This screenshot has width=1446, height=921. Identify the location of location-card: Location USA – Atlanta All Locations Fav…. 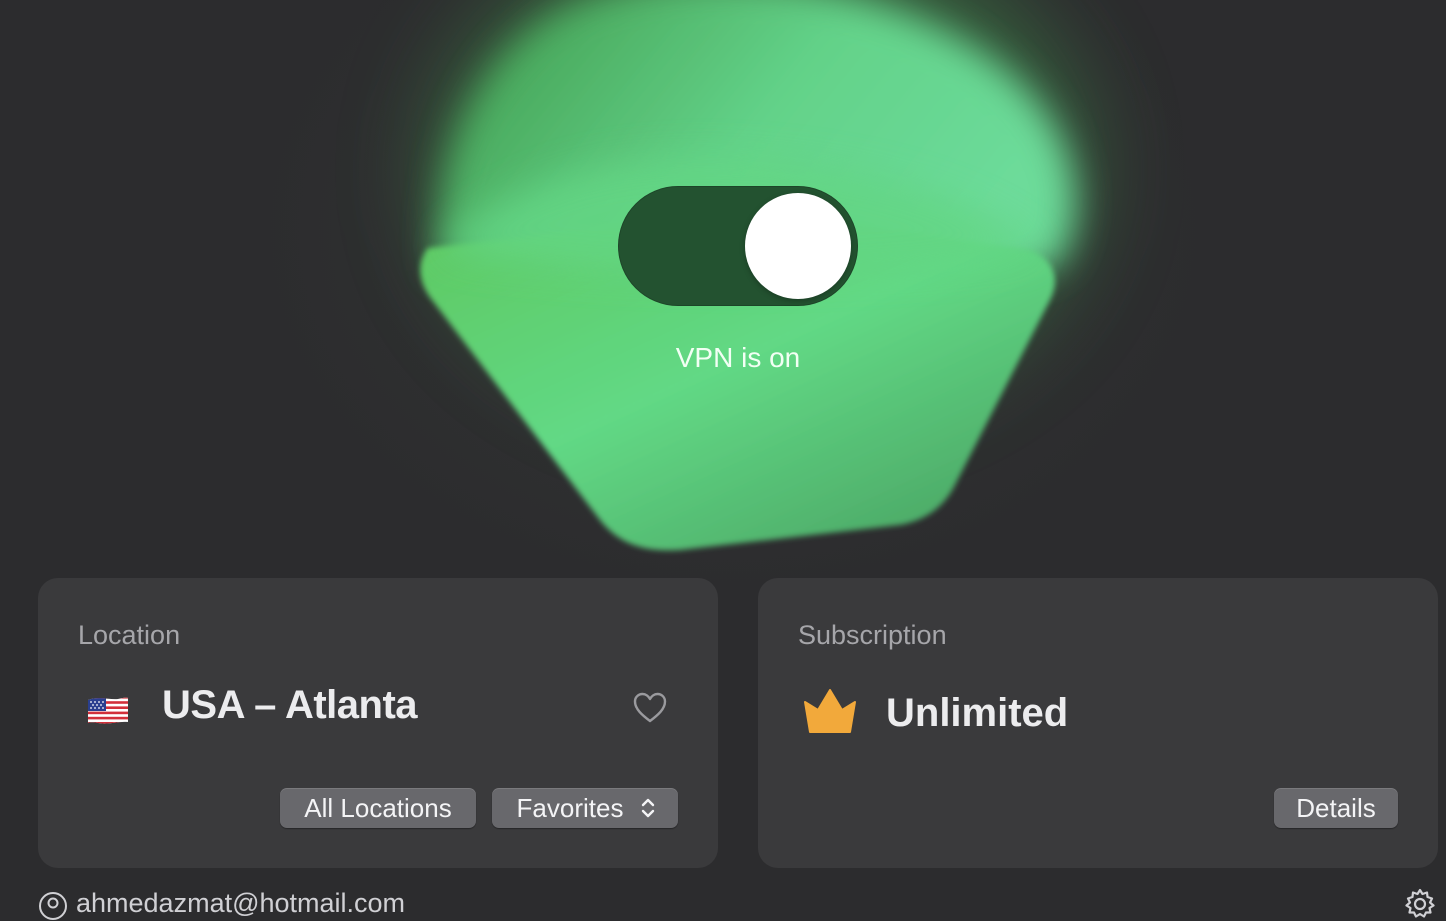
(378, 723).